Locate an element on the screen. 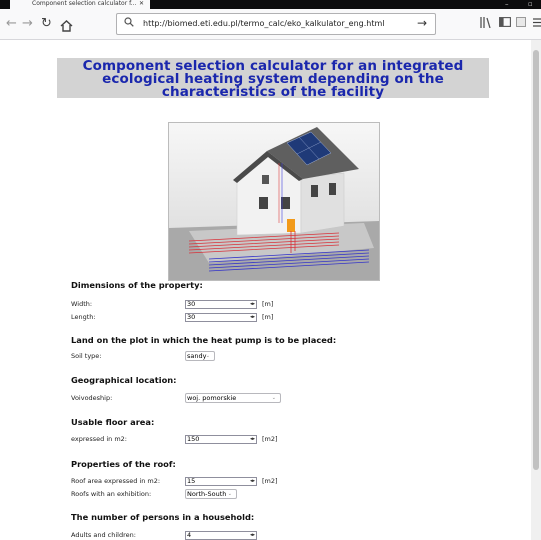 This screenshot has height=540, width=541. scrollbar-thumb is located at coordinates (536, 260).